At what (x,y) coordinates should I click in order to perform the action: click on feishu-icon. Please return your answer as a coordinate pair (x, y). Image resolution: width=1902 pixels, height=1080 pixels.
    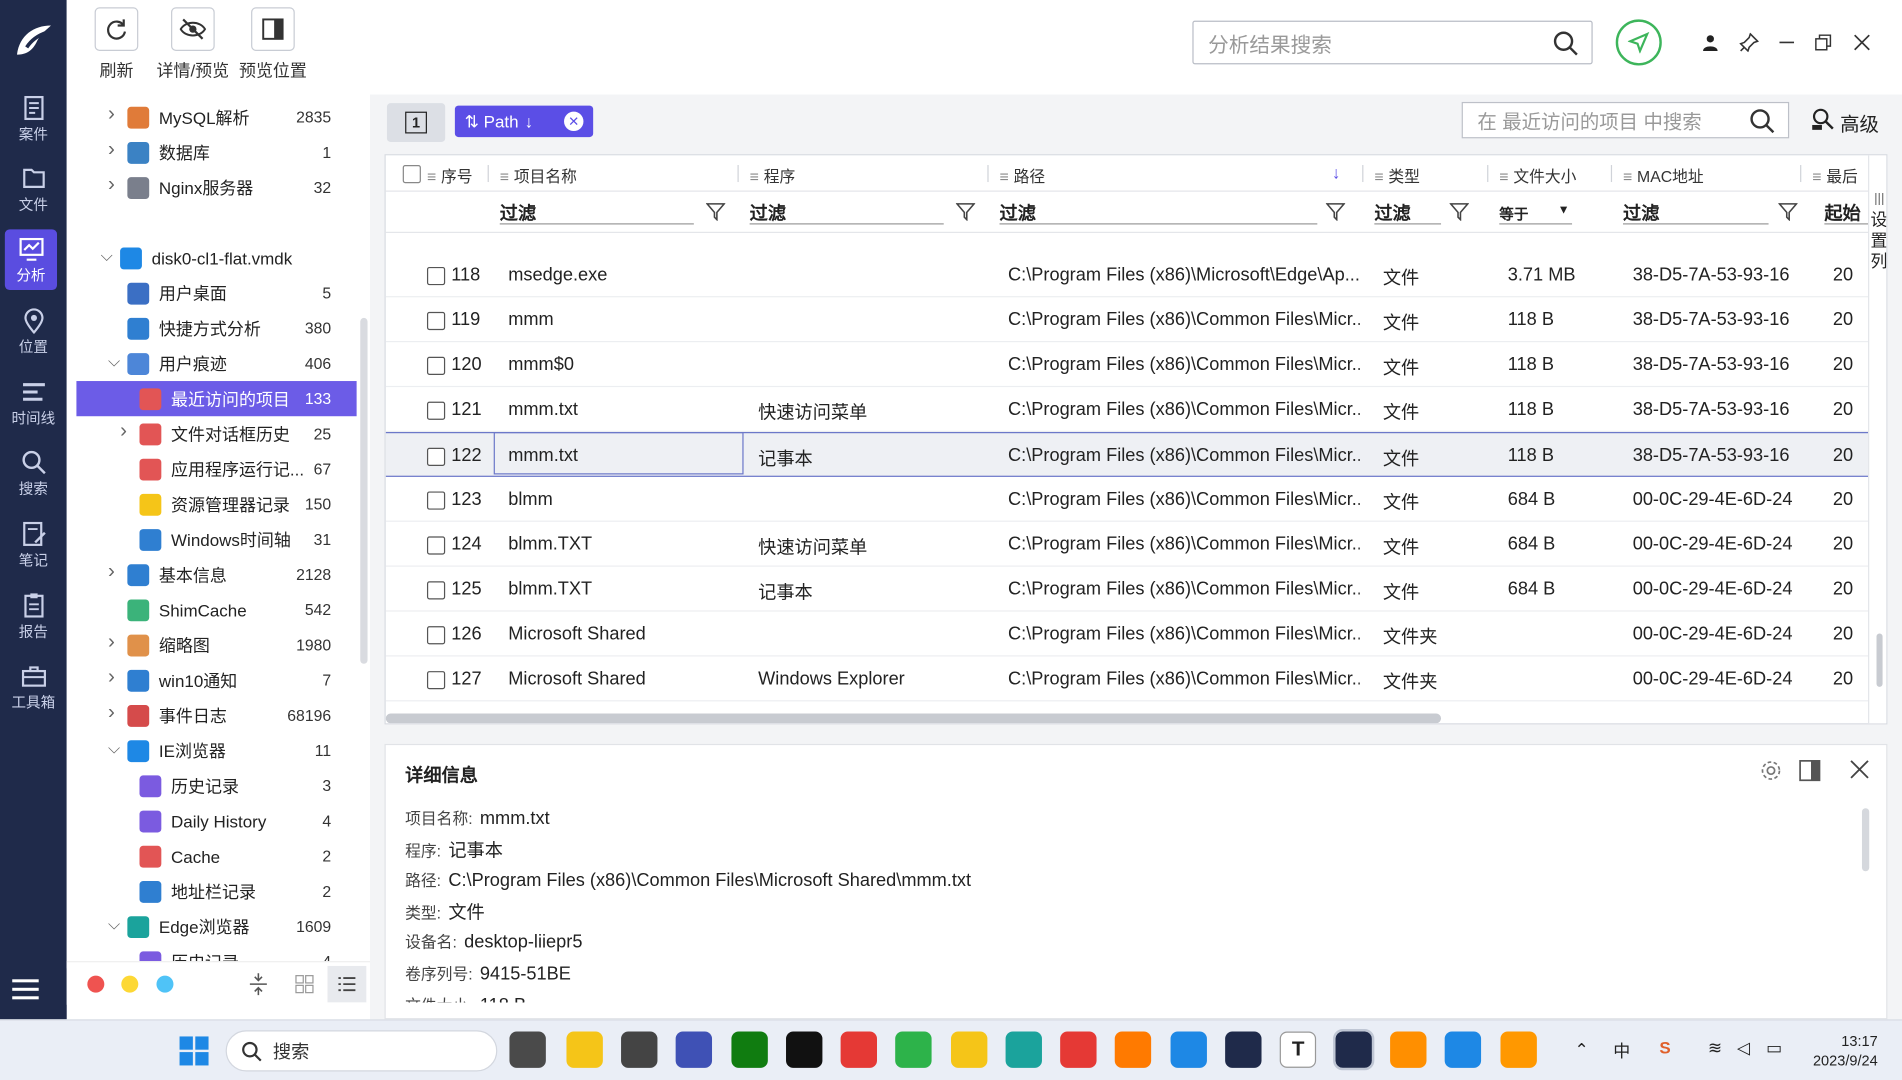
    Looking at the image, I should click on (1463, 1049).